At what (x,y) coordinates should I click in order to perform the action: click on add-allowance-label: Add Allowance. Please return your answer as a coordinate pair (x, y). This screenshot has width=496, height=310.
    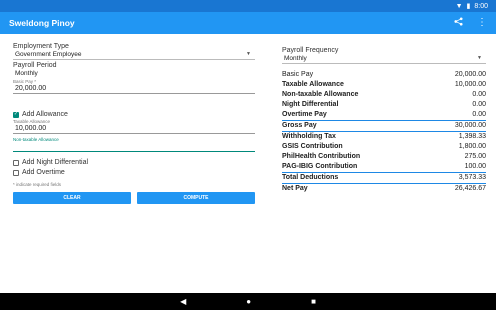
    Looking at the image, I should click on (45, 114).